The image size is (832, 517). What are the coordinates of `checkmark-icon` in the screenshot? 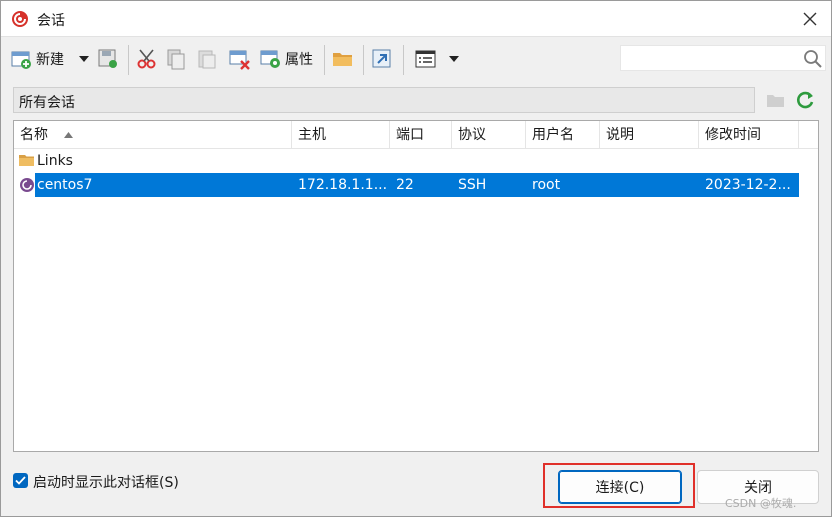 It's located at (20, 480).